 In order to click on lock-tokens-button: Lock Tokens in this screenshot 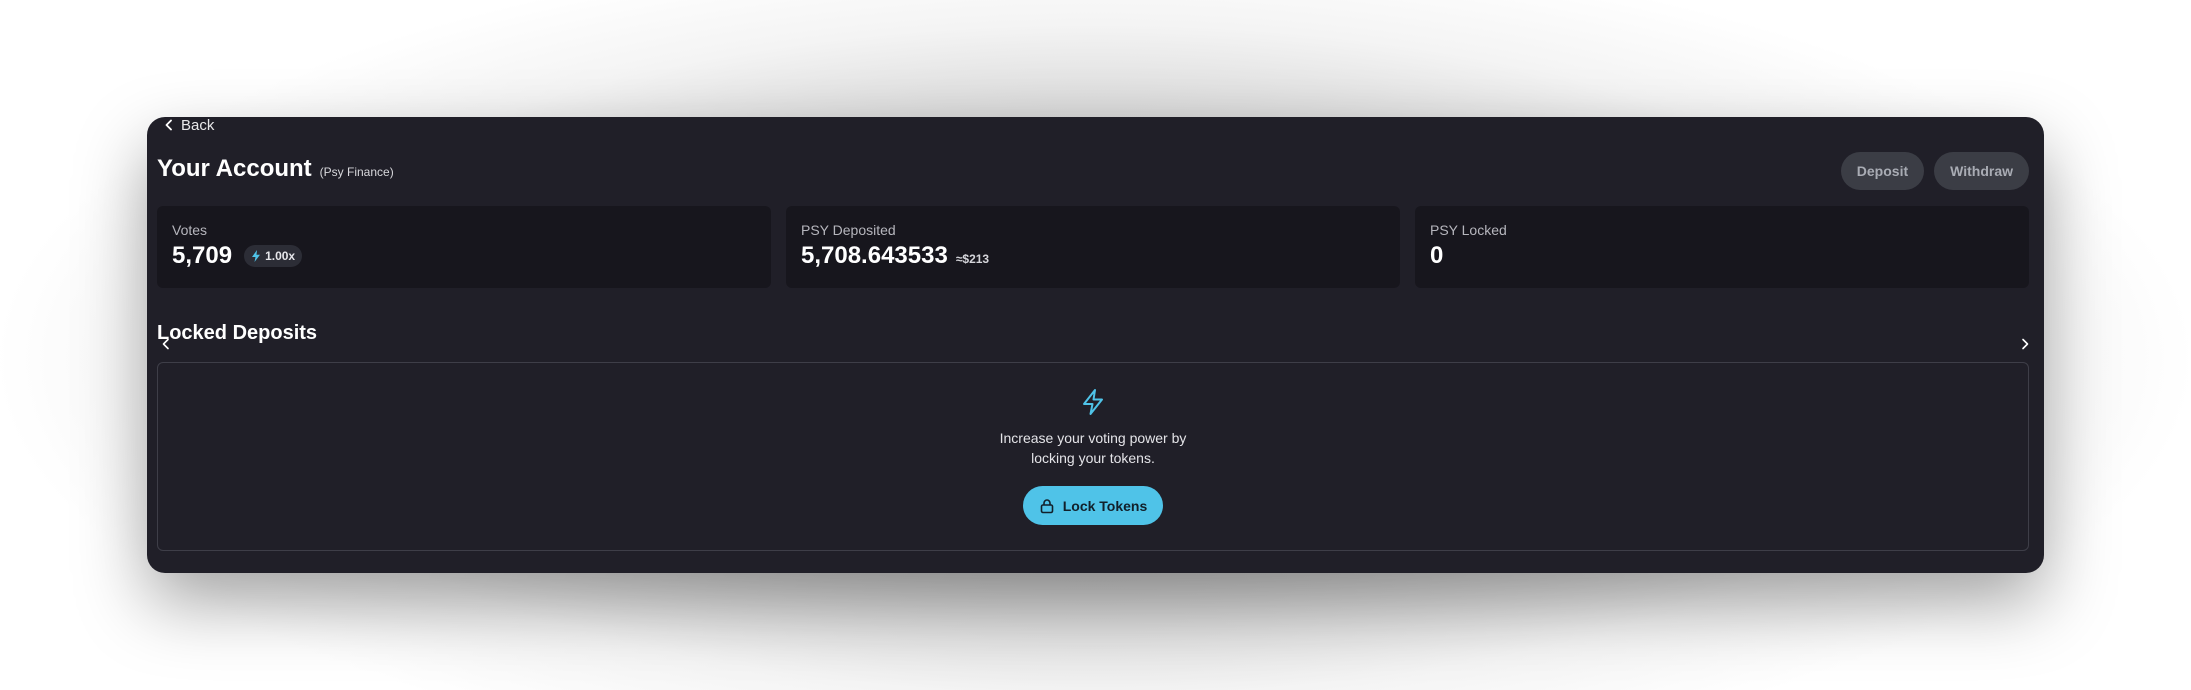, I will do `click(1093, 505)`.